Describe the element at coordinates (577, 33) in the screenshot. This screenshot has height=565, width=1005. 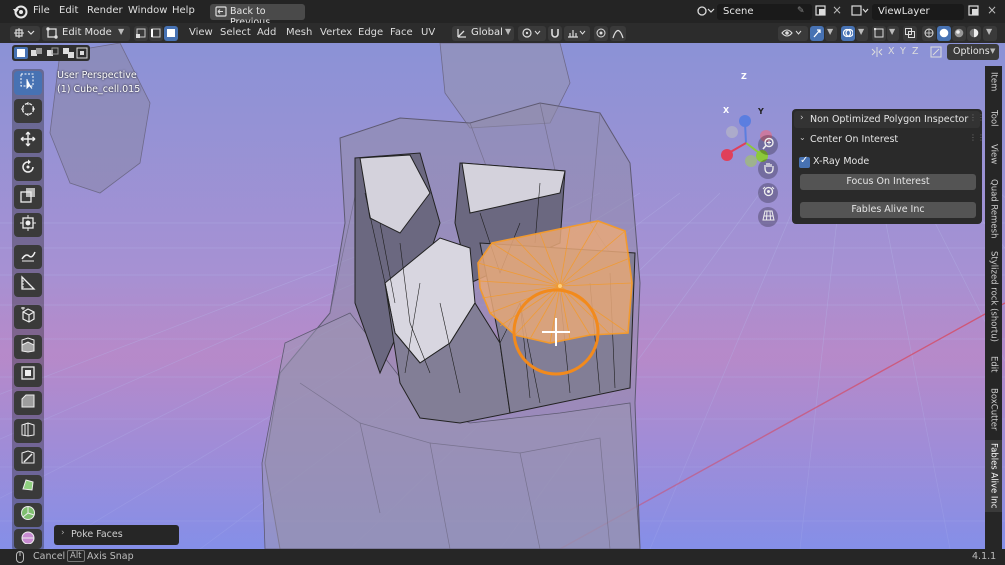
I see `snap-target-selector` at that location.